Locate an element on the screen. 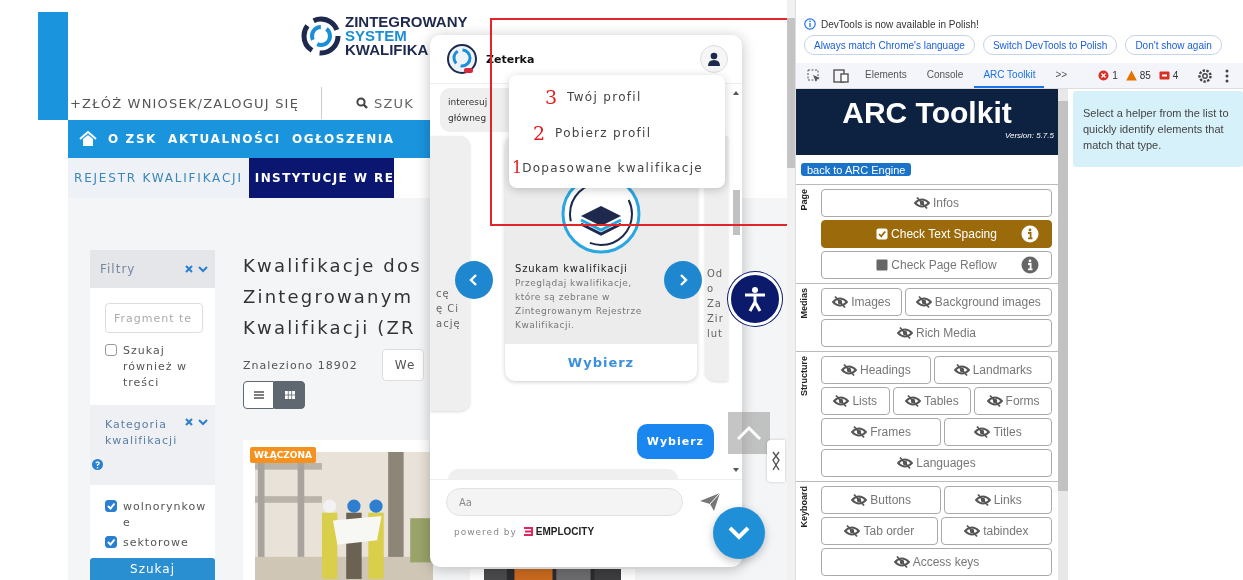 The height and width of the screenshot is (580, 1243). logo-icon is located at coordinates (321, 36).